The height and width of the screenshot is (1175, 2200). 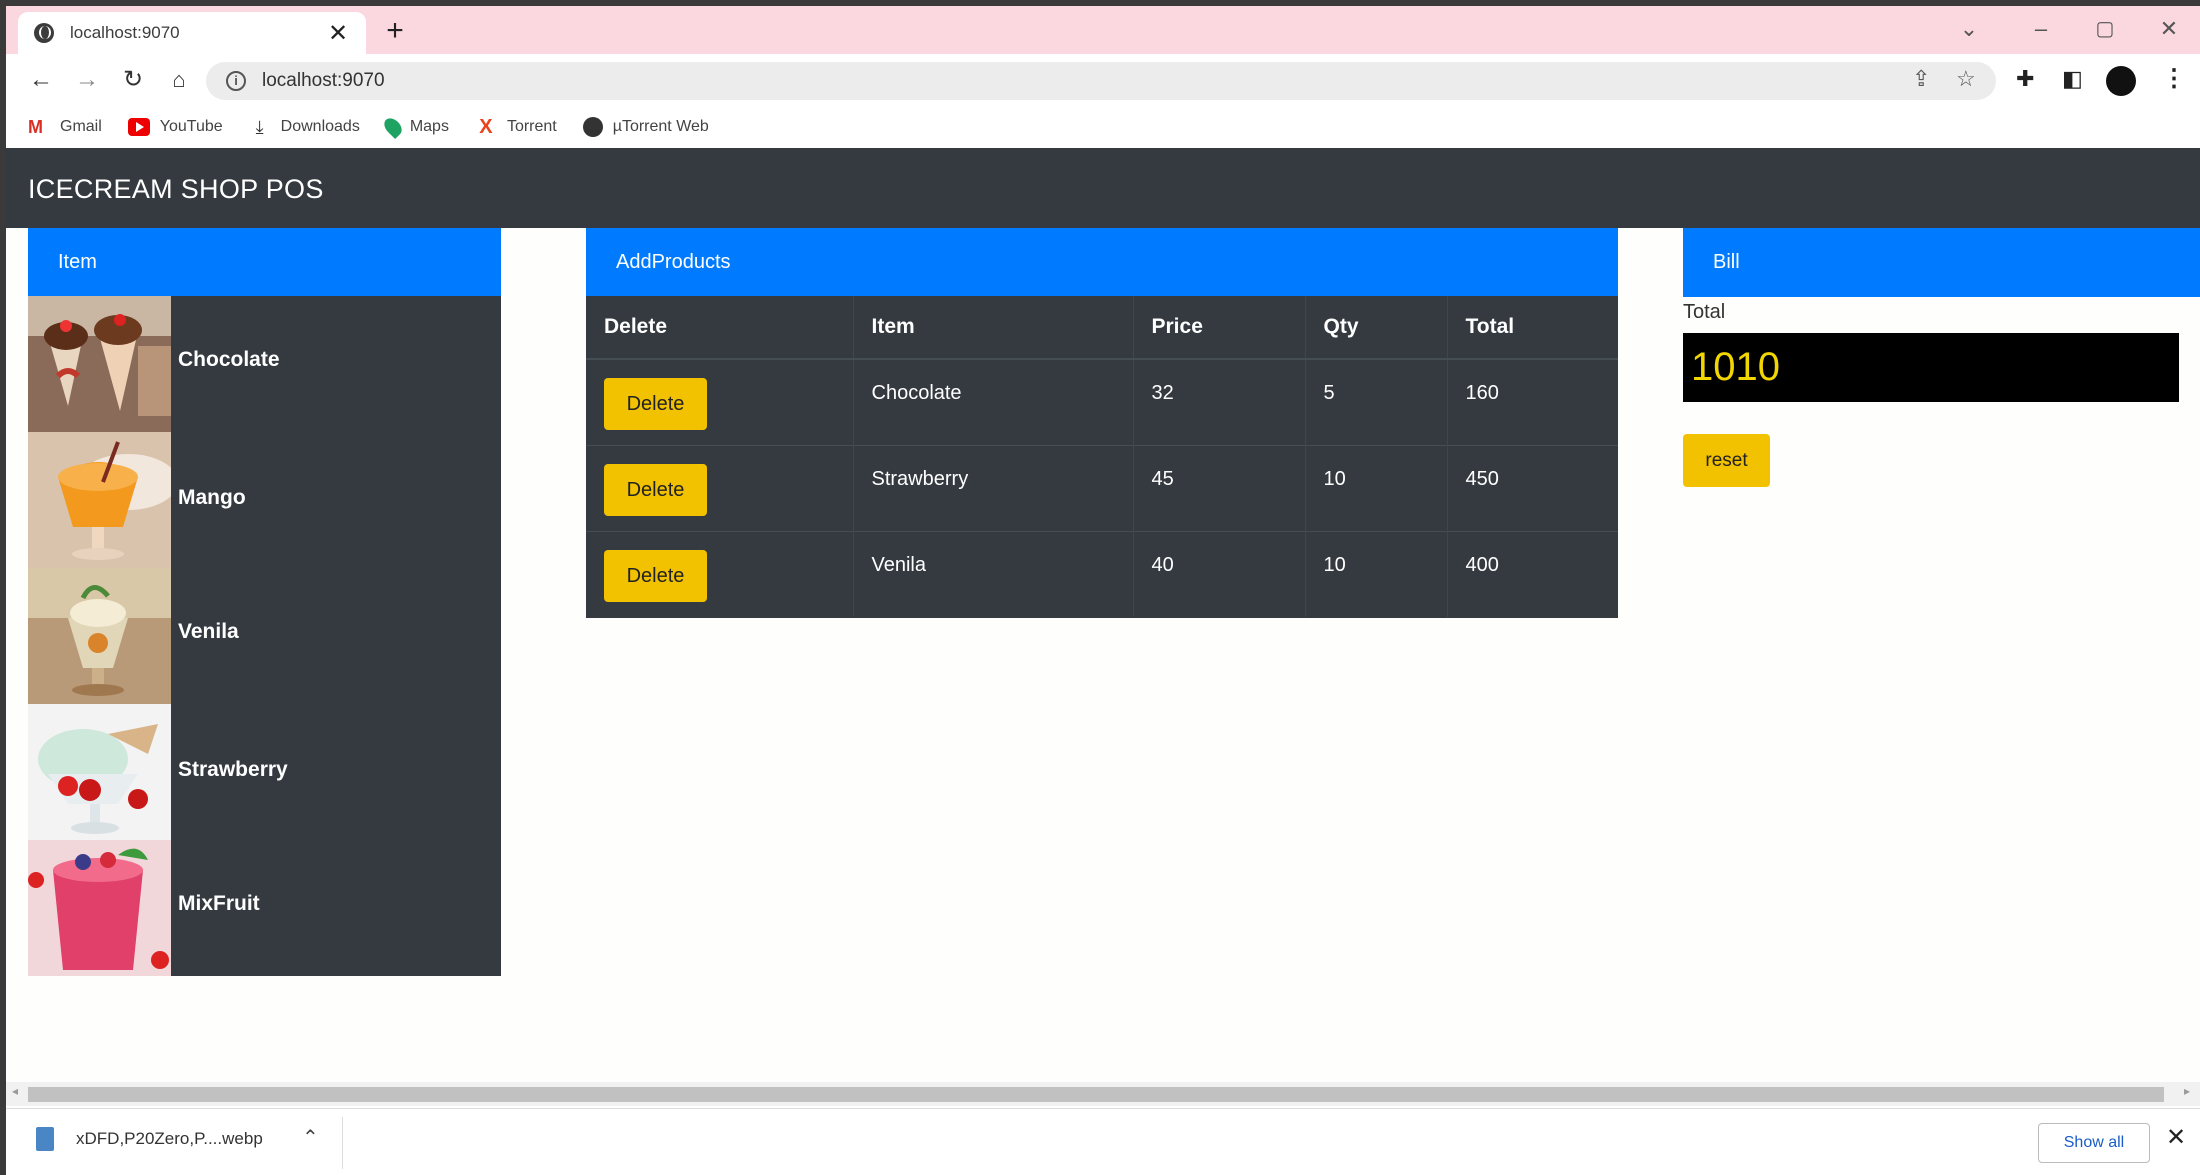 I want to click on item-name: Chocolate, so click(x=229, y=359).